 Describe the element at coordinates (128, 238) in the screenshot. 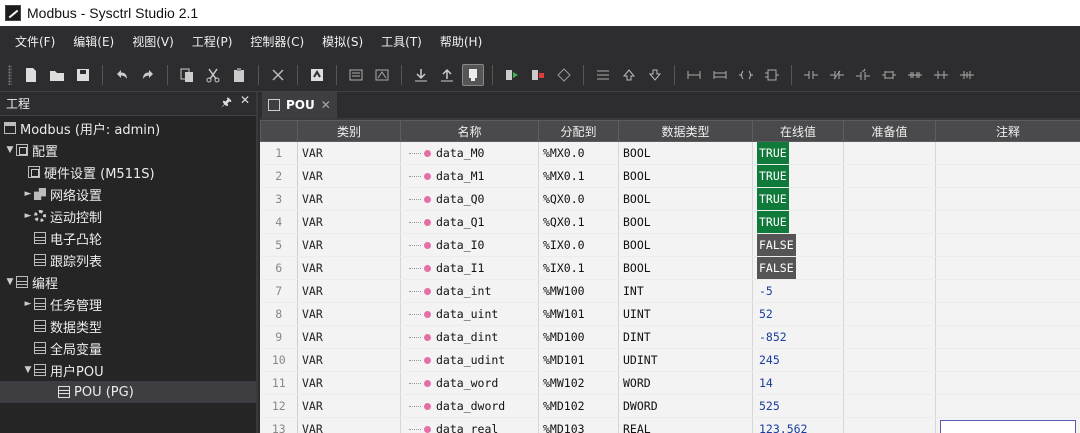

I see `tree-item-ecam: 电子凸轮` at that location.